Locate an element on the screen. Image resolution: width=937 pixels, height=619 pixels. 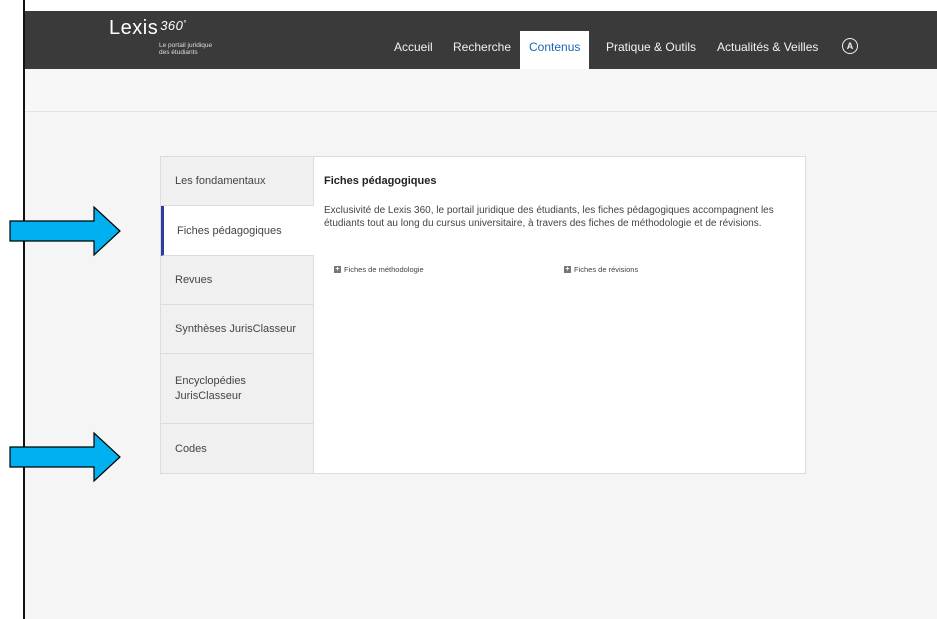
sidebar-item-revues: Revues is located at coordinates (237, 280).